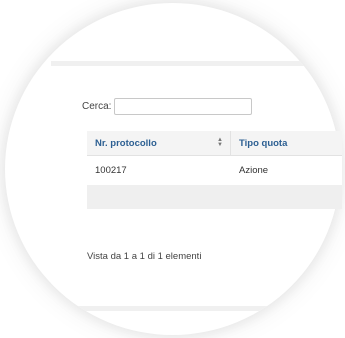 The height and width of the screenshot is (338, 345). I want to click on column-header-protocollo: Nr. protocollo ▲ ▼, so click(159, 143).